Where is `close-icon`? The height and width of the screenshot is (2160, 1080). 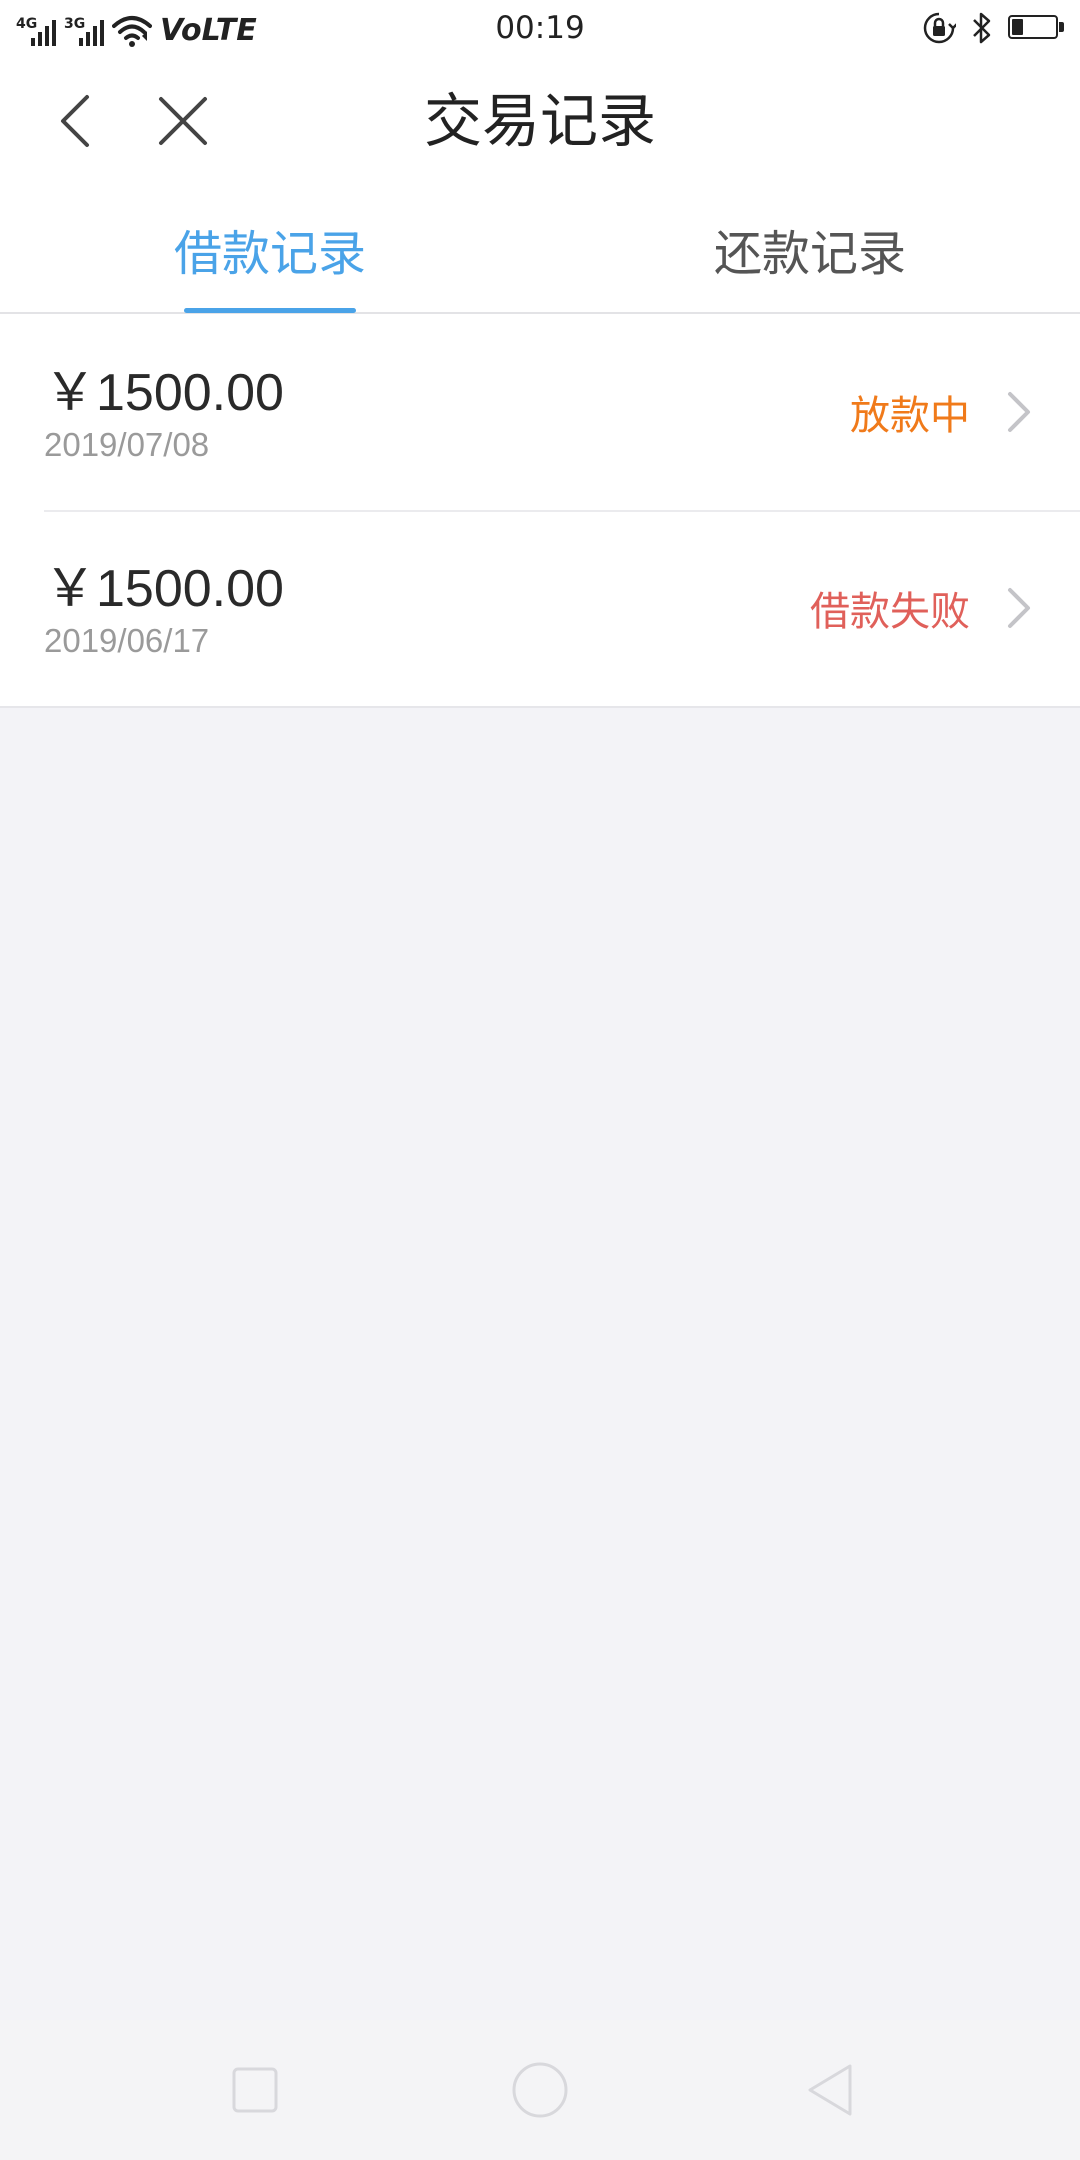 close-icon is located at coordinates (183, 121).